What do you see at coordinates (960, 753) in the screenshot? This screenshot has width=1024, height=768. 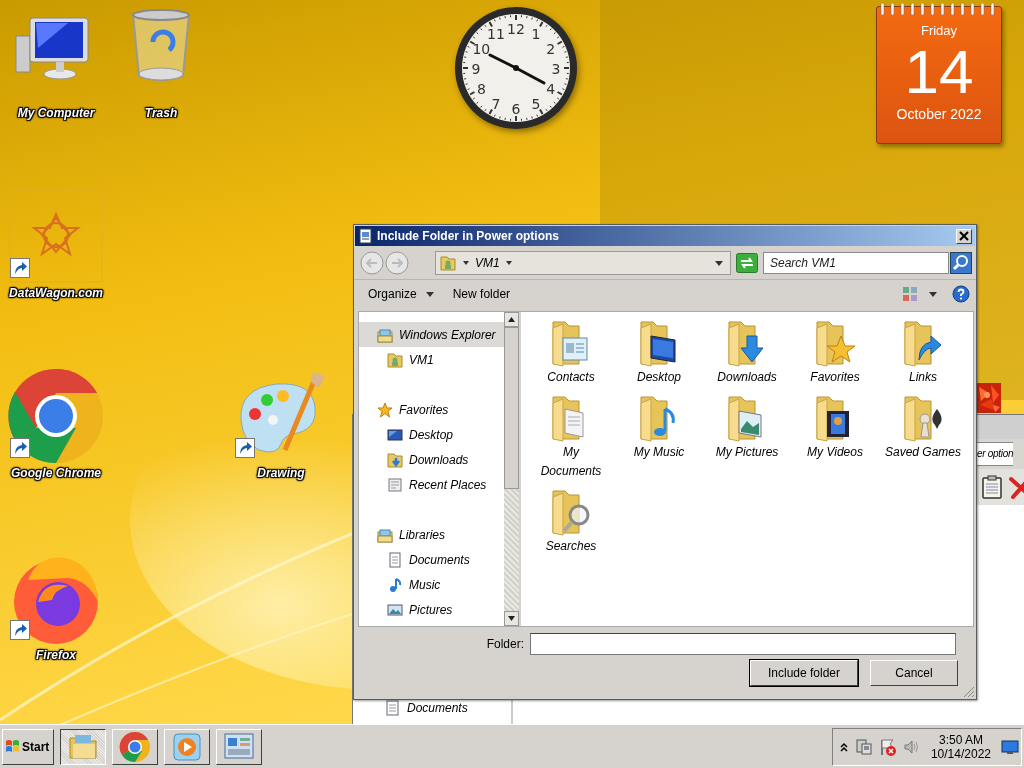 I see `clock-date: 10/14/2022` at bounding box center [960, 753].